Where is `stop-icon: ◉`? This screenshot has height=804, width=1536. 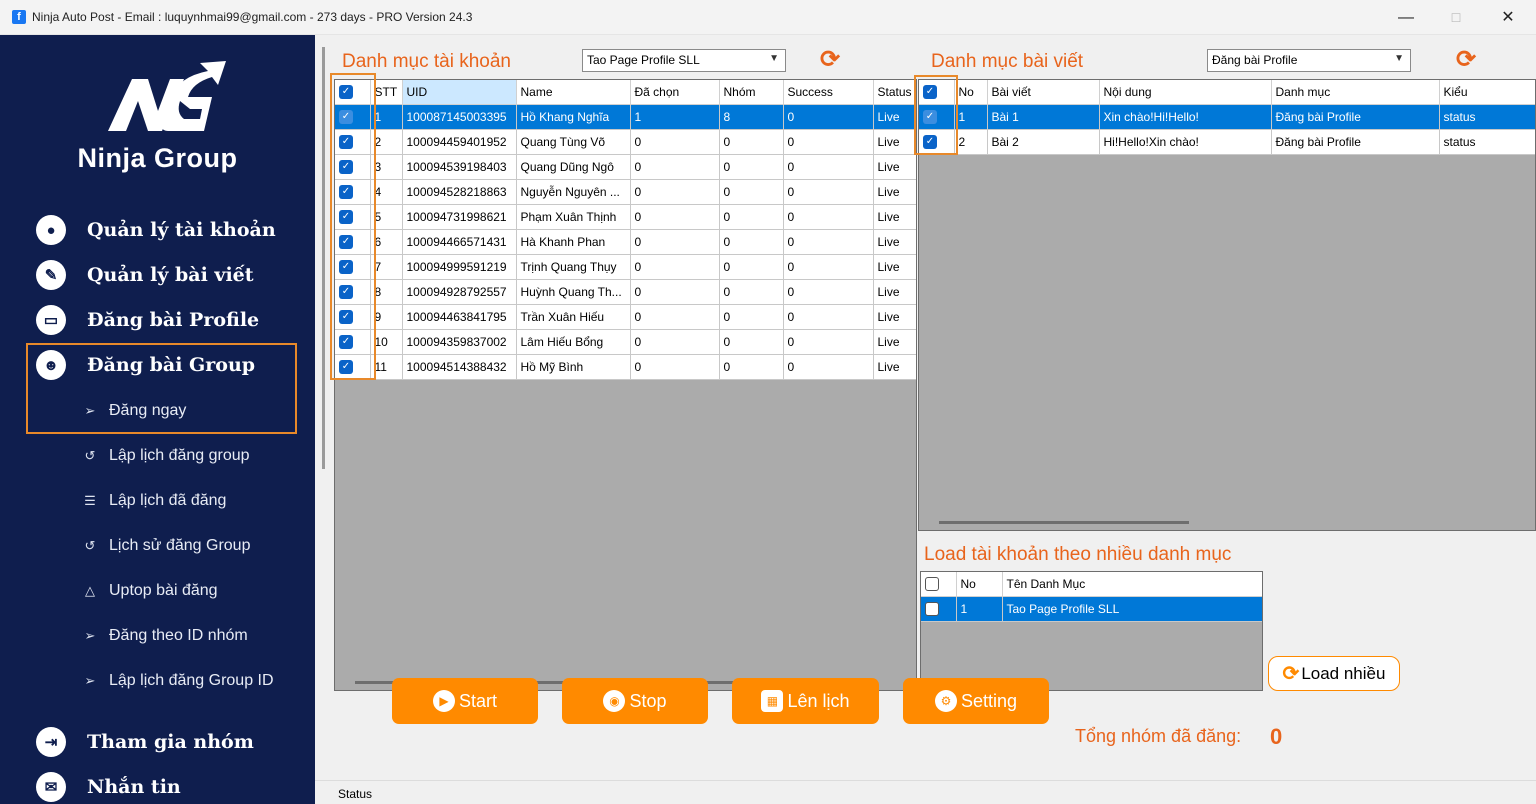
stop-icon: ◉ is located at coordinates (614, 701).